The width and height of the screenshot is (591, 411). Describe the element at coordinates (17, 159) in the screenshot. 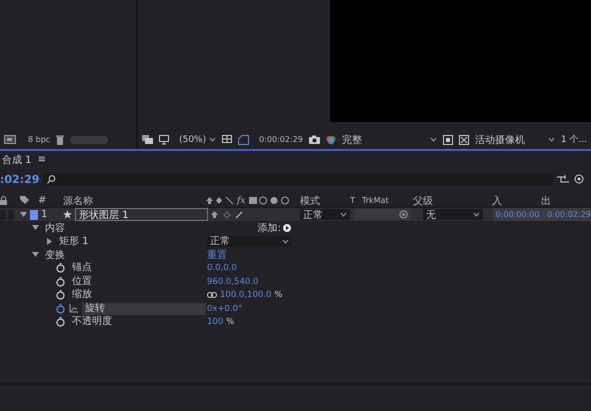

I see `composition-tab: 合成 1` at that location.